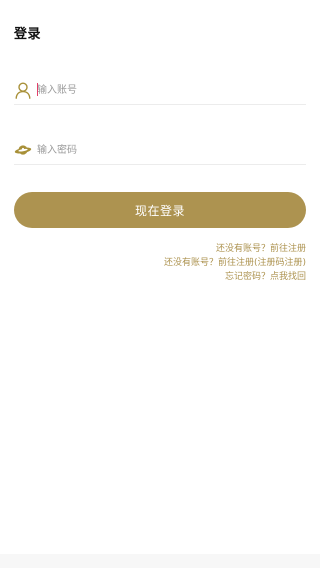 This screenshot has height=568, width=320. Describe the element at coordinates (37, 89) in the screenshot. I see `text-cursor` at that location.